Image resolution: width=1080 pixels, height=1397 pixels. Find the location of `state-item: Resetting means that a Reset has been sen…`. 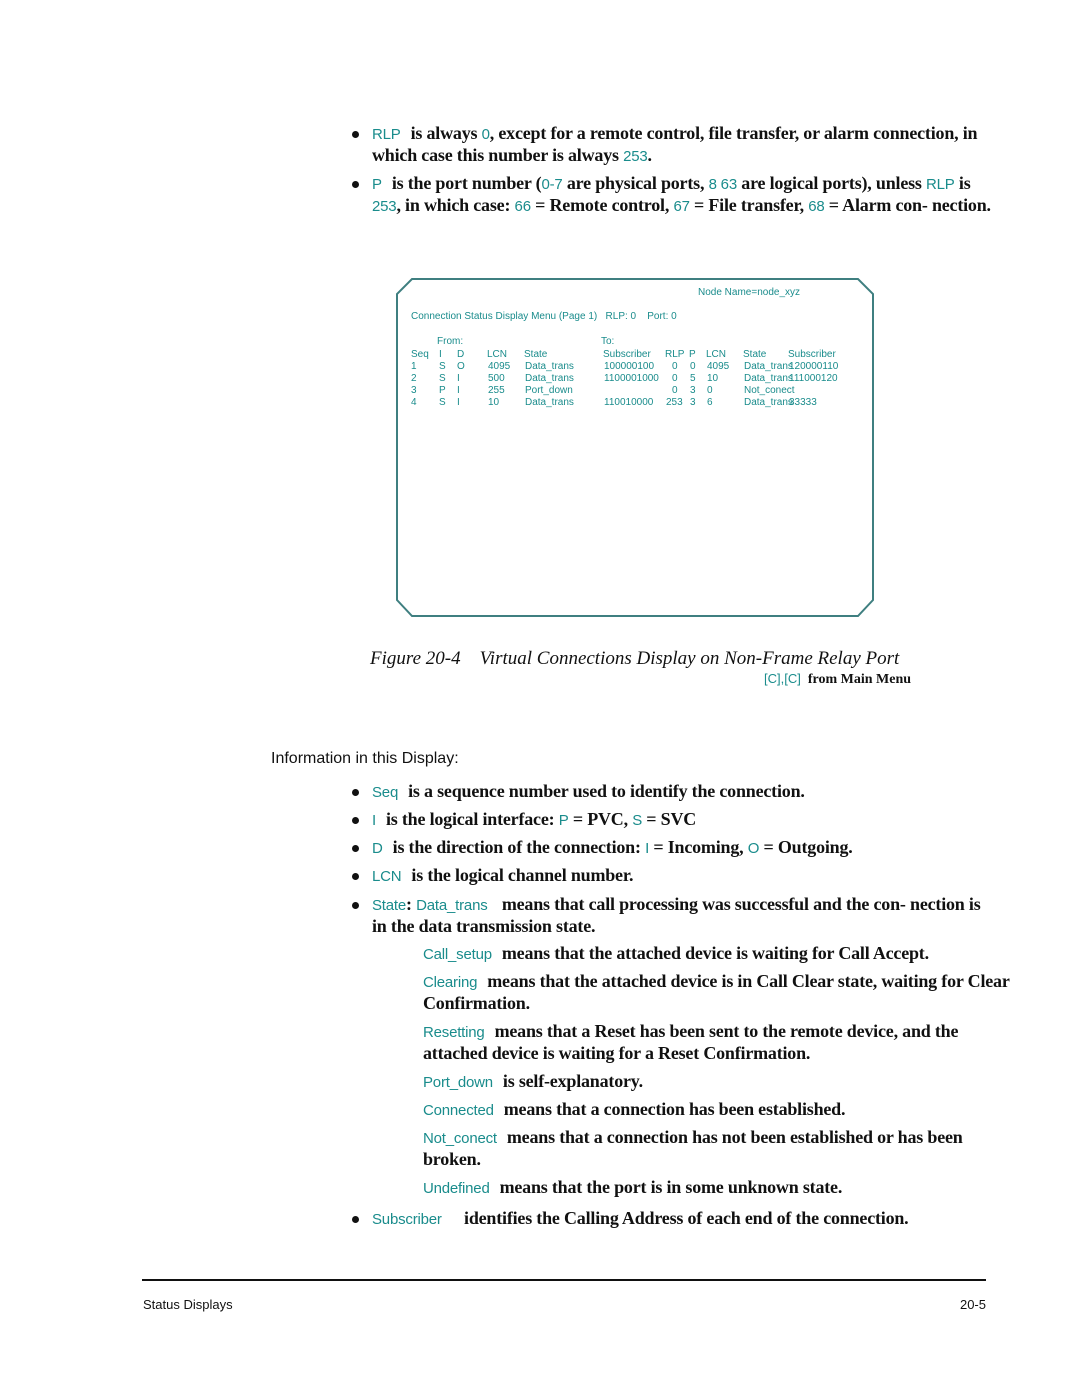

state-item: Resetting means that a Reset has been sen… is located at coordinates (720, 1042).